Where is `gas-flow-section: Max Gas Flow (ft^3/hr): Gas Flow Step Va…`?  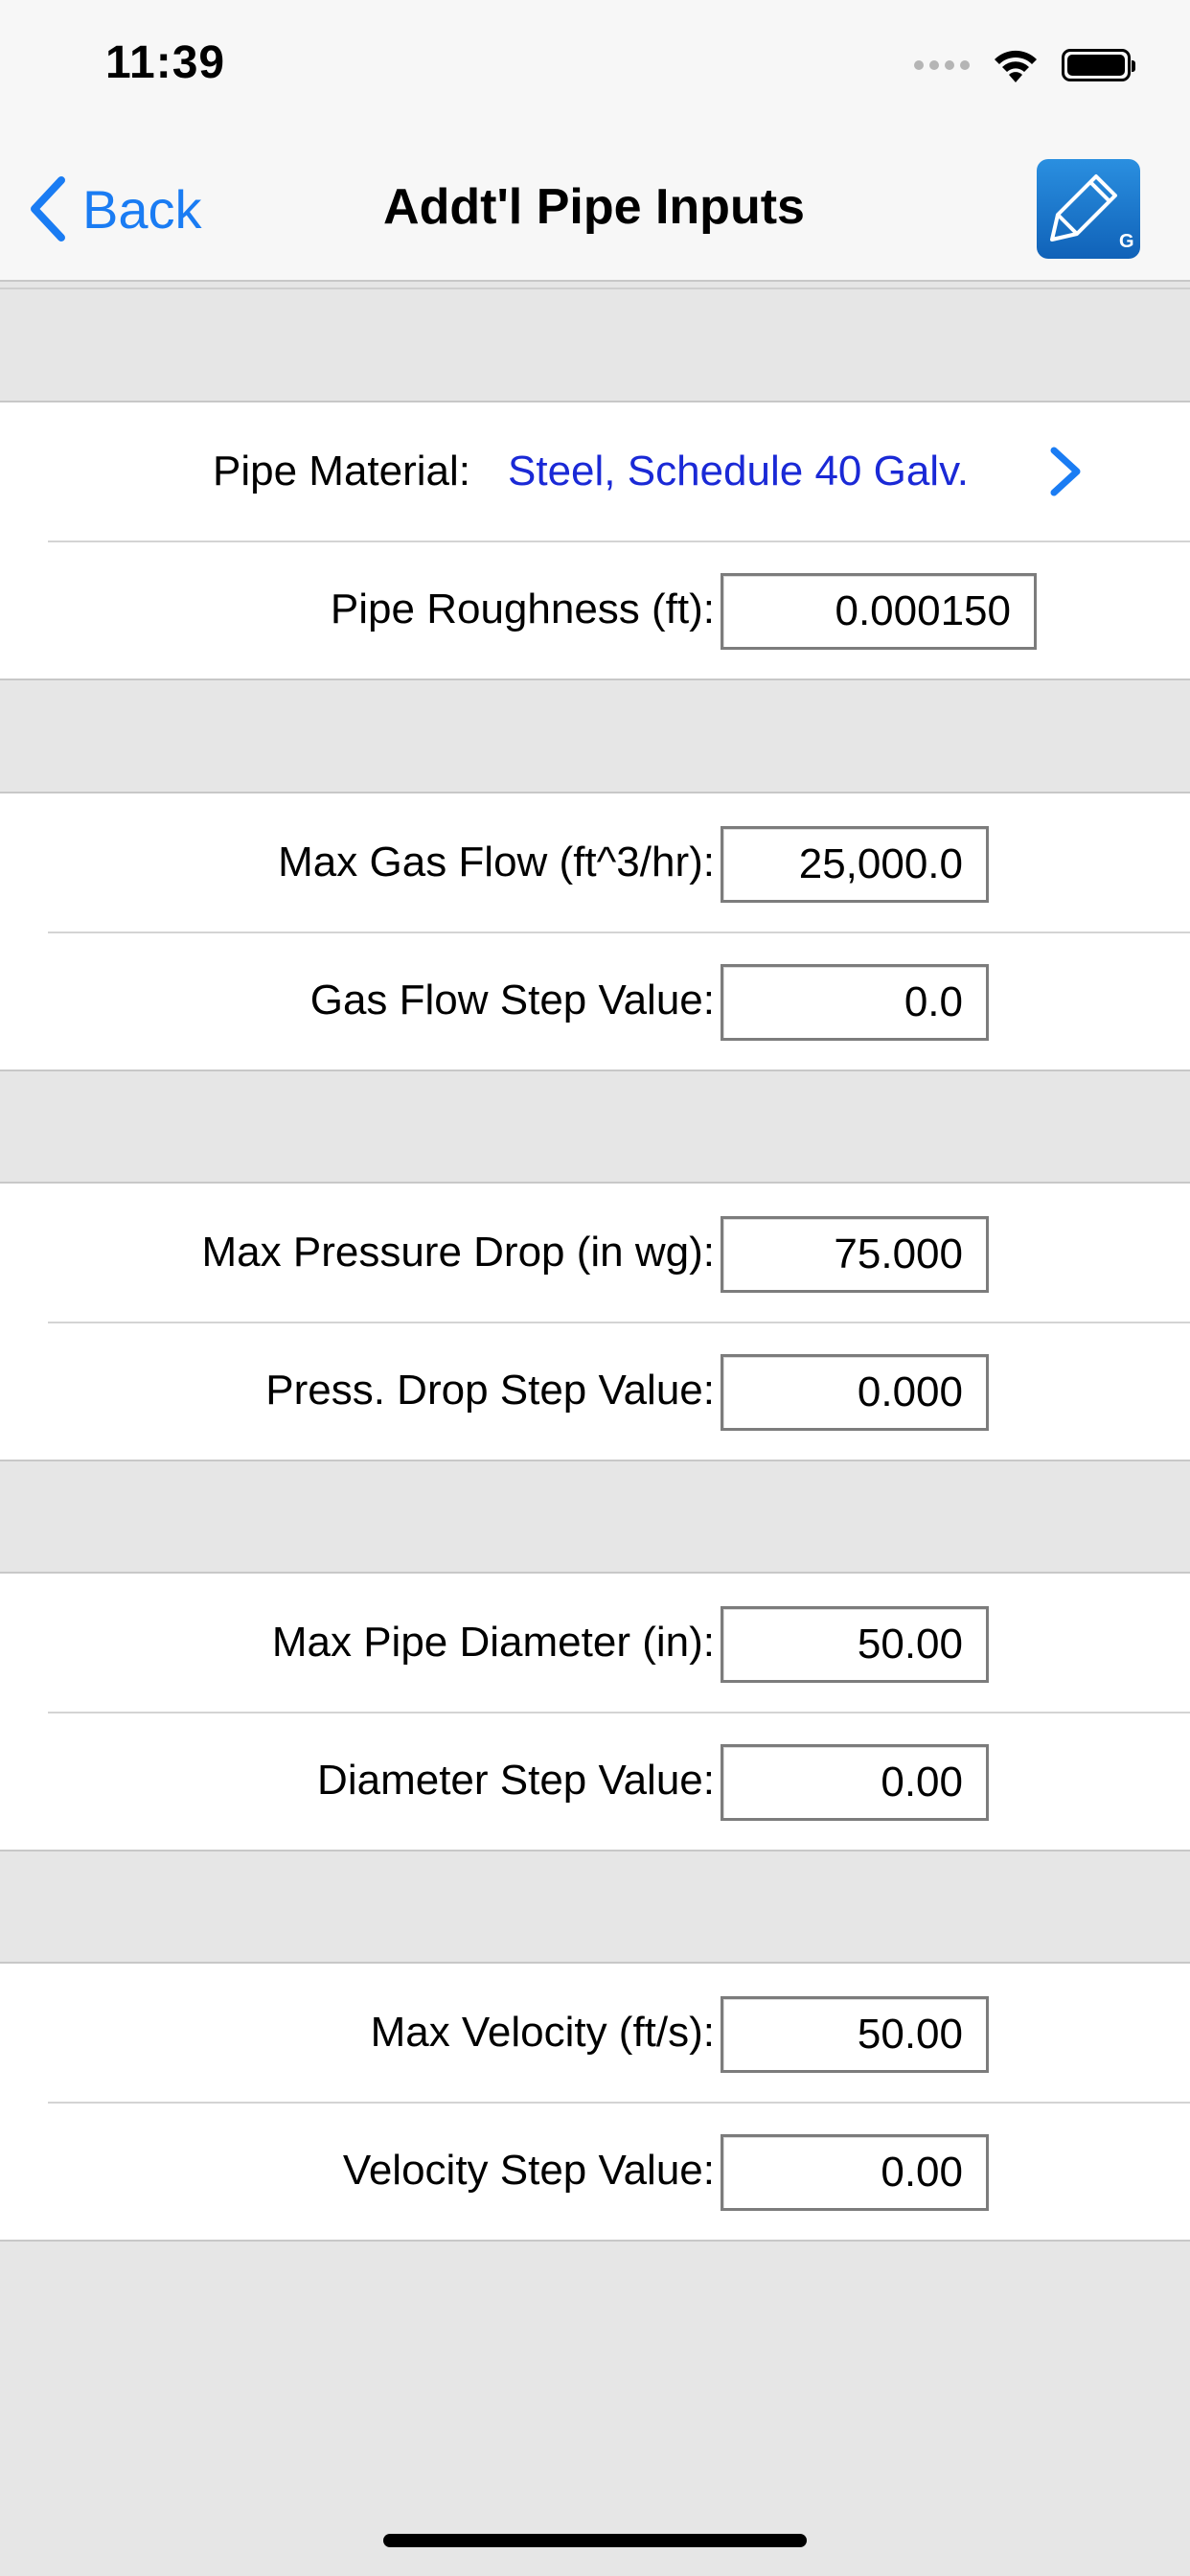
gas-flow-section: Max Gas Flow (ft^3/hr): Gas Flow Step Va… is located at coordinates (595, 931).